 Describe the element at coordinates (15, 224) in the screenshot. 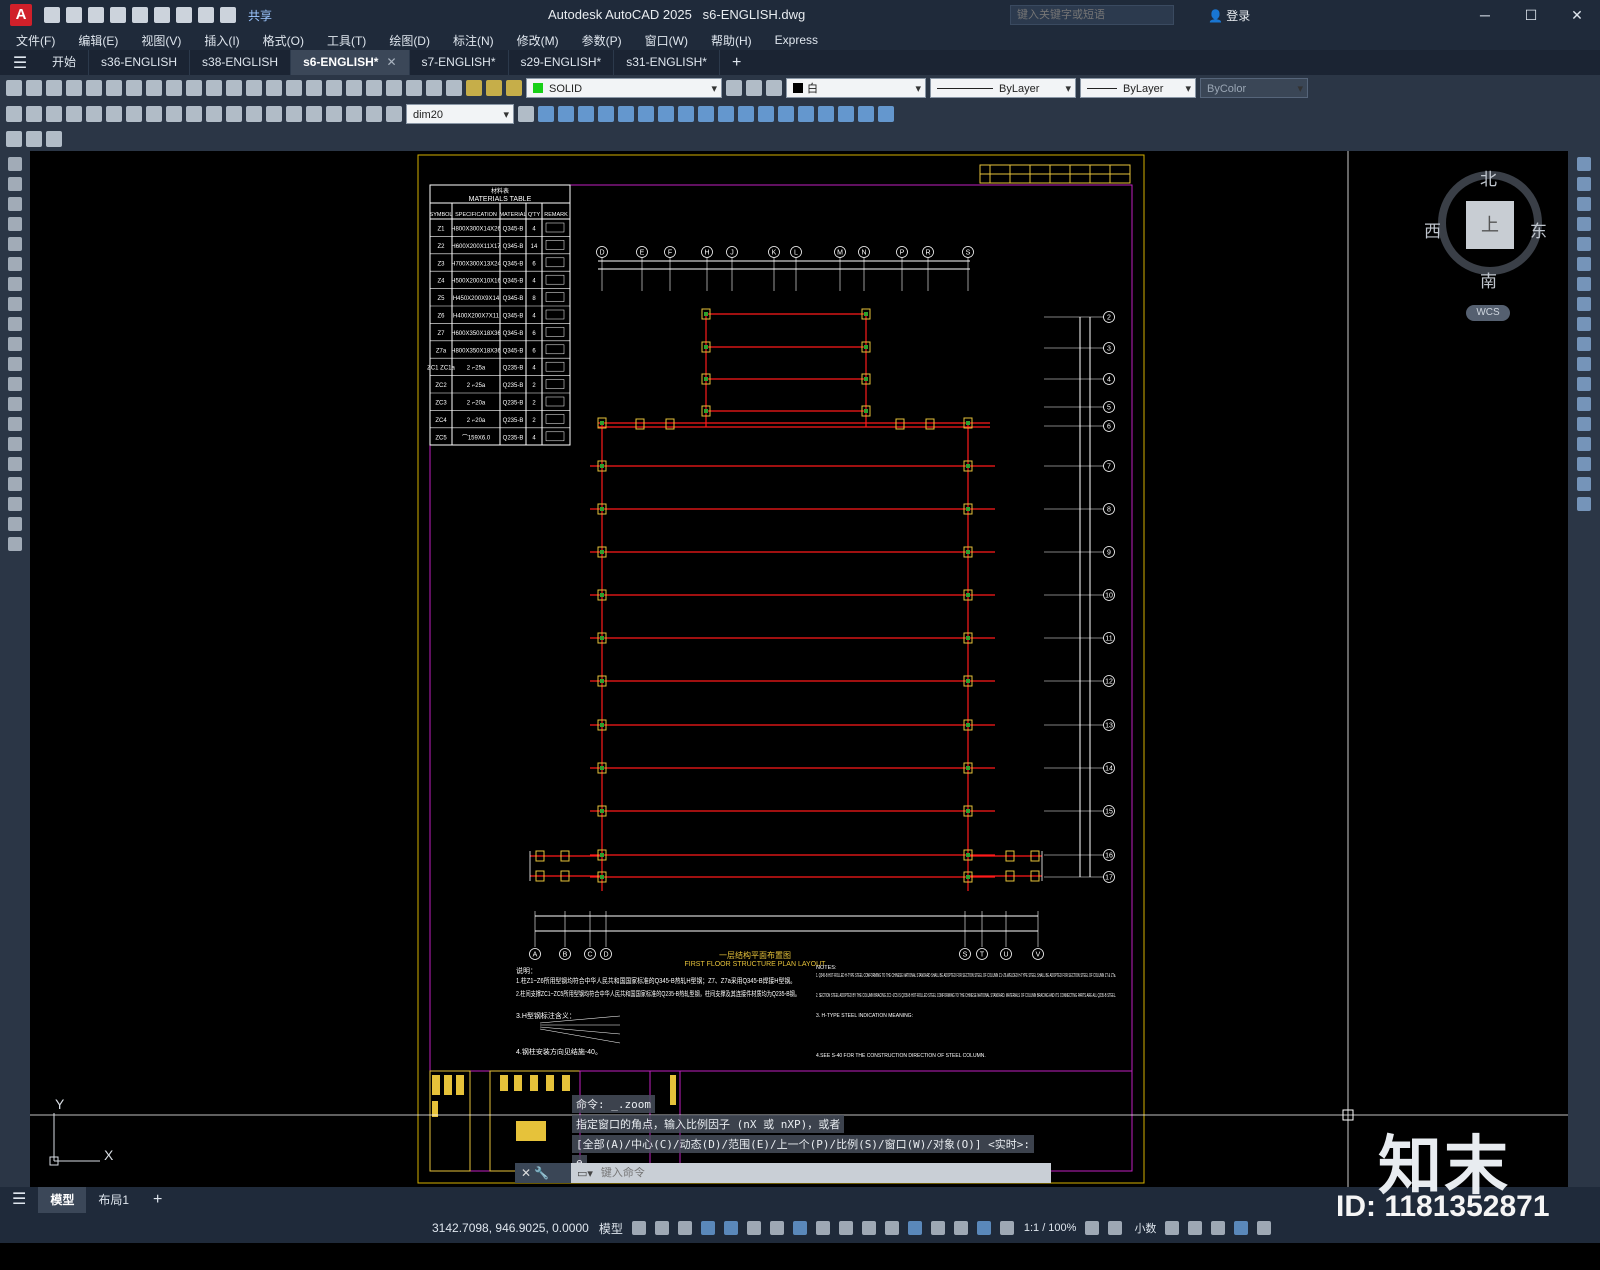

I see `polygon-icon` at that location.